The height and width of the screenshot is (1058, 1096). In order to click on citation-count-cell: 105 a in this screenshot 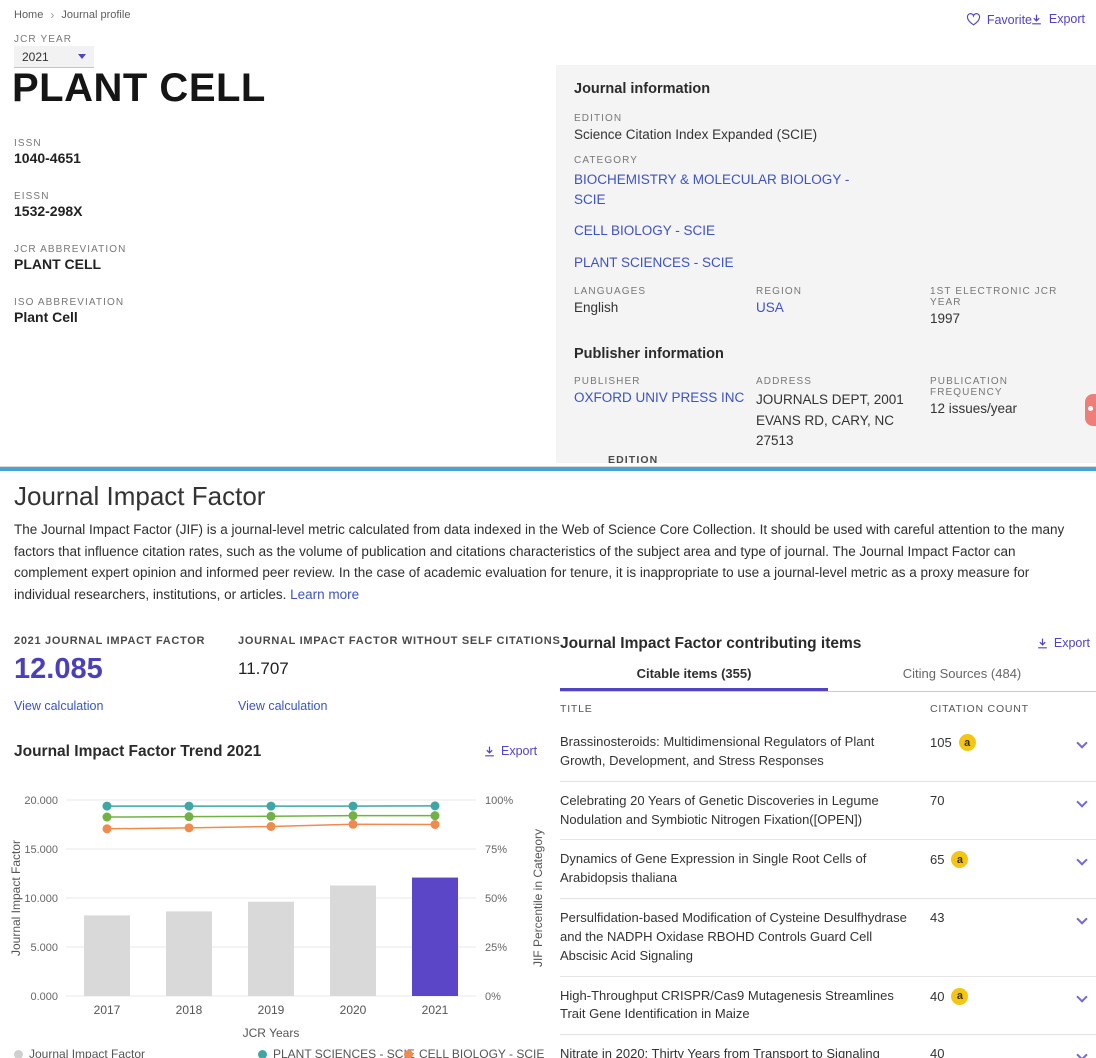, I will do `click(953, 742)`.